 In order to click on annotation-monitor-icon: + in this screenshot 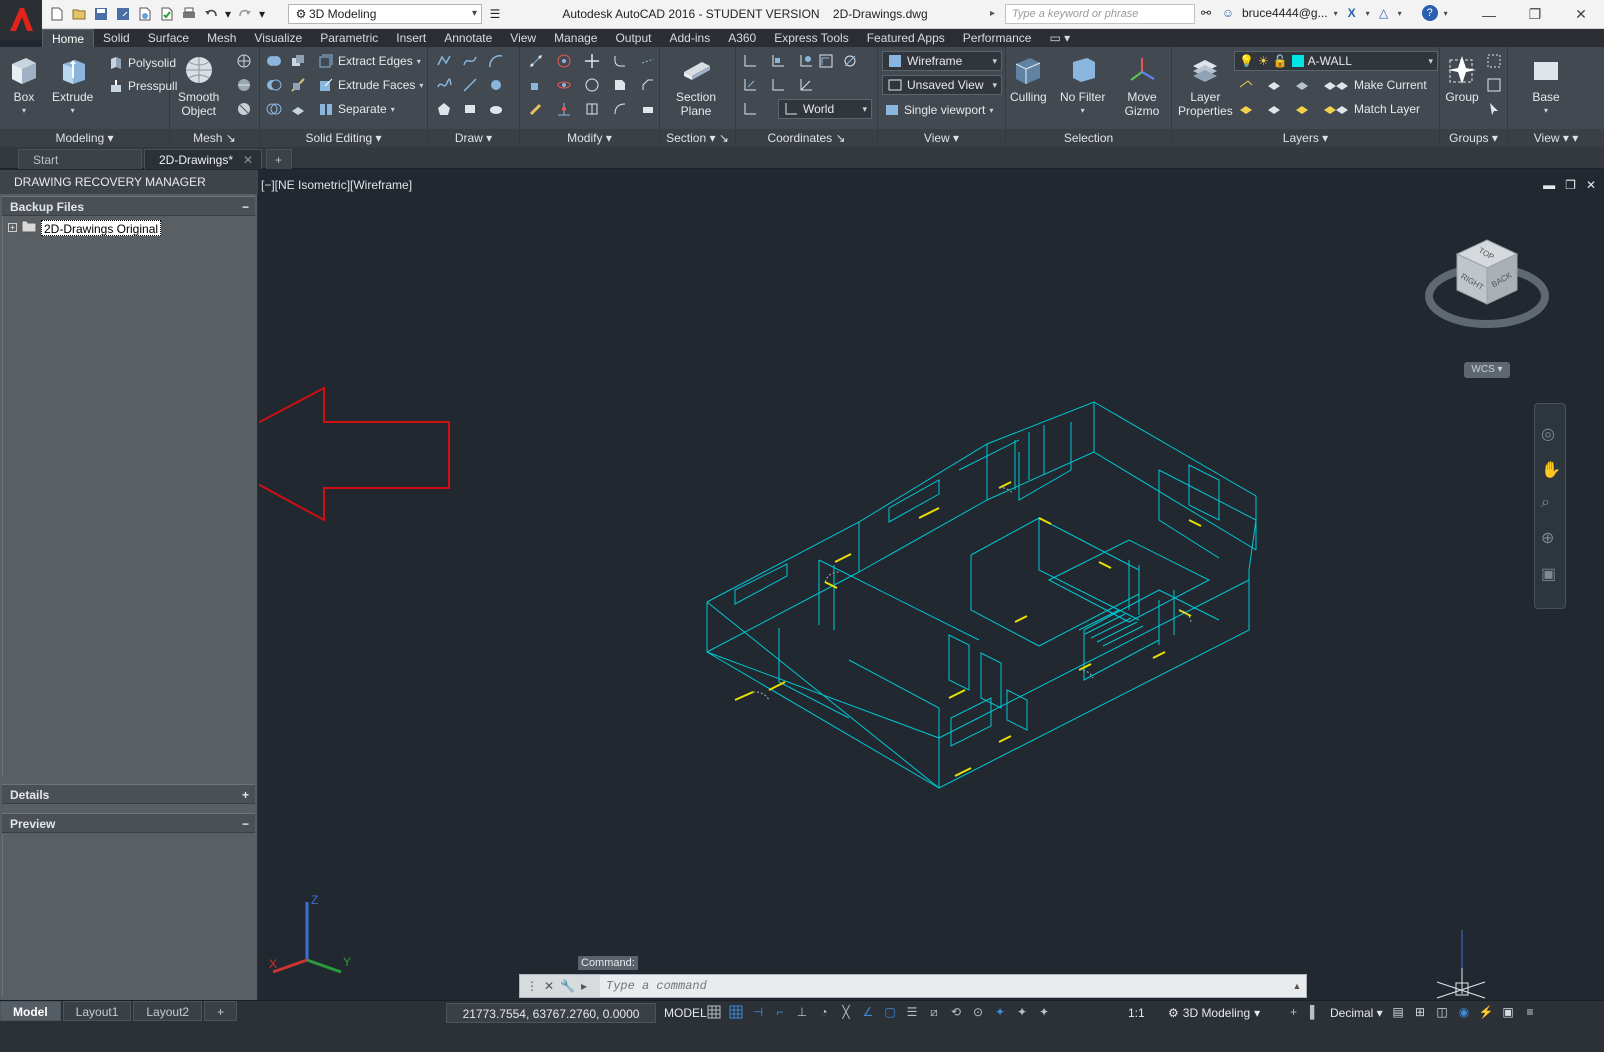, I will do `click(1293, 1012)`.